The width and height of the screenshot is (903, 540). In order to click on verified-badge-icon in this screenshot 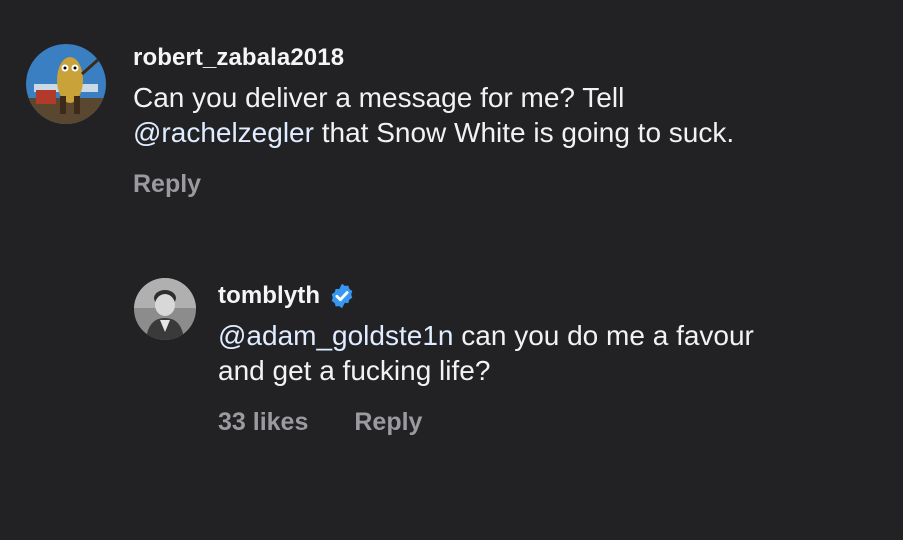, I will do `click(342, 296)`.